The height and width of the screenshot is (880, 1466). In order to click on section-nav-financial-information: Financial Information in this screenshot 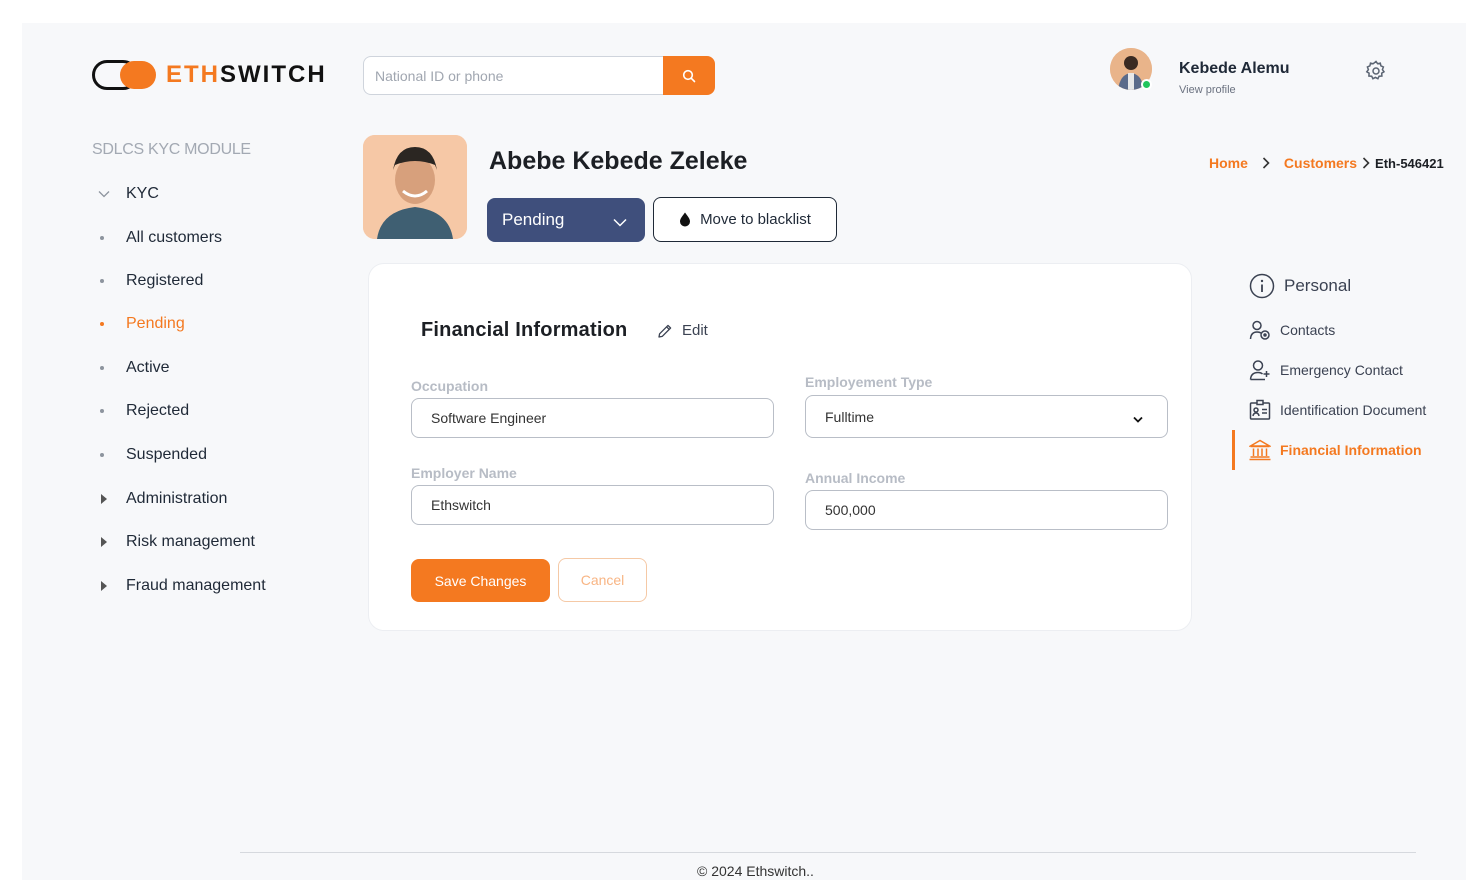, I will do `click(1335, 450)`.